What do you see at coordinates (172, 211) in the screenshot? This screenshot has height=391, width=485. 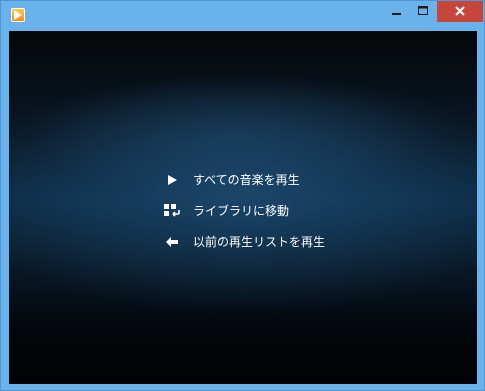 I see `library-icon` at bounding box center [172, 211].